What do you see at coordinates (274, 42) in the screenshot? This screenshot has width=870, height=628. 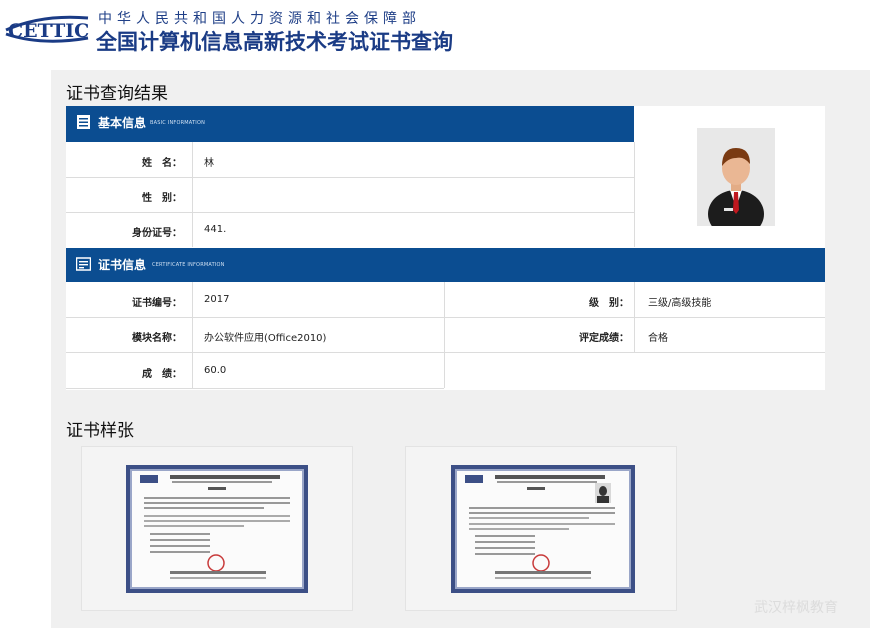 I see `page-title: 全国计算机信息高新技术考试证书查询` at bounding box center [274, 42].